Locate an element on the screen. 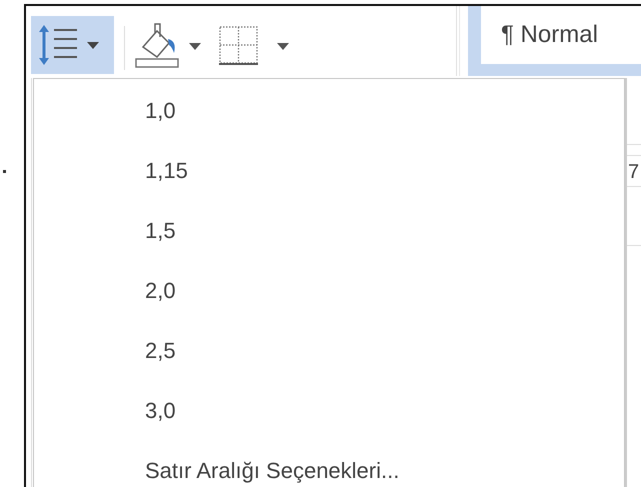  document-text: 7 is located at coordinates (633, 172).